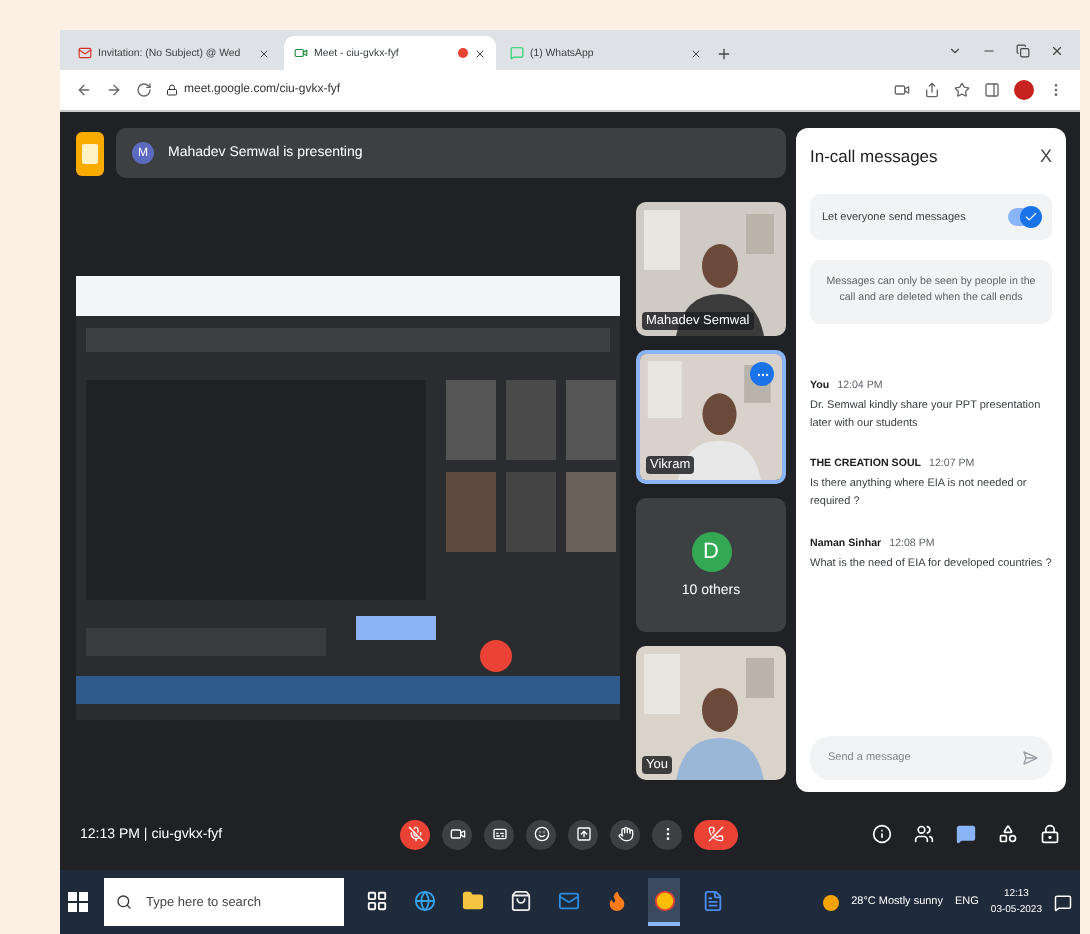 This screenshot has width=1090, height=934. I want to click on folder-icon, so click(472, 900).